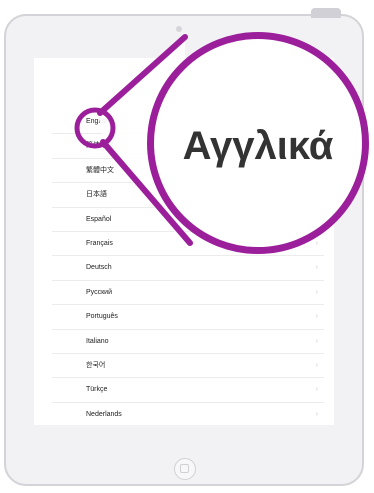 The image size is (374, 493). What do you see at coordinates (102, 317) in the screenshot?
I see `language-label: Português` at bounding box center [102, 317].